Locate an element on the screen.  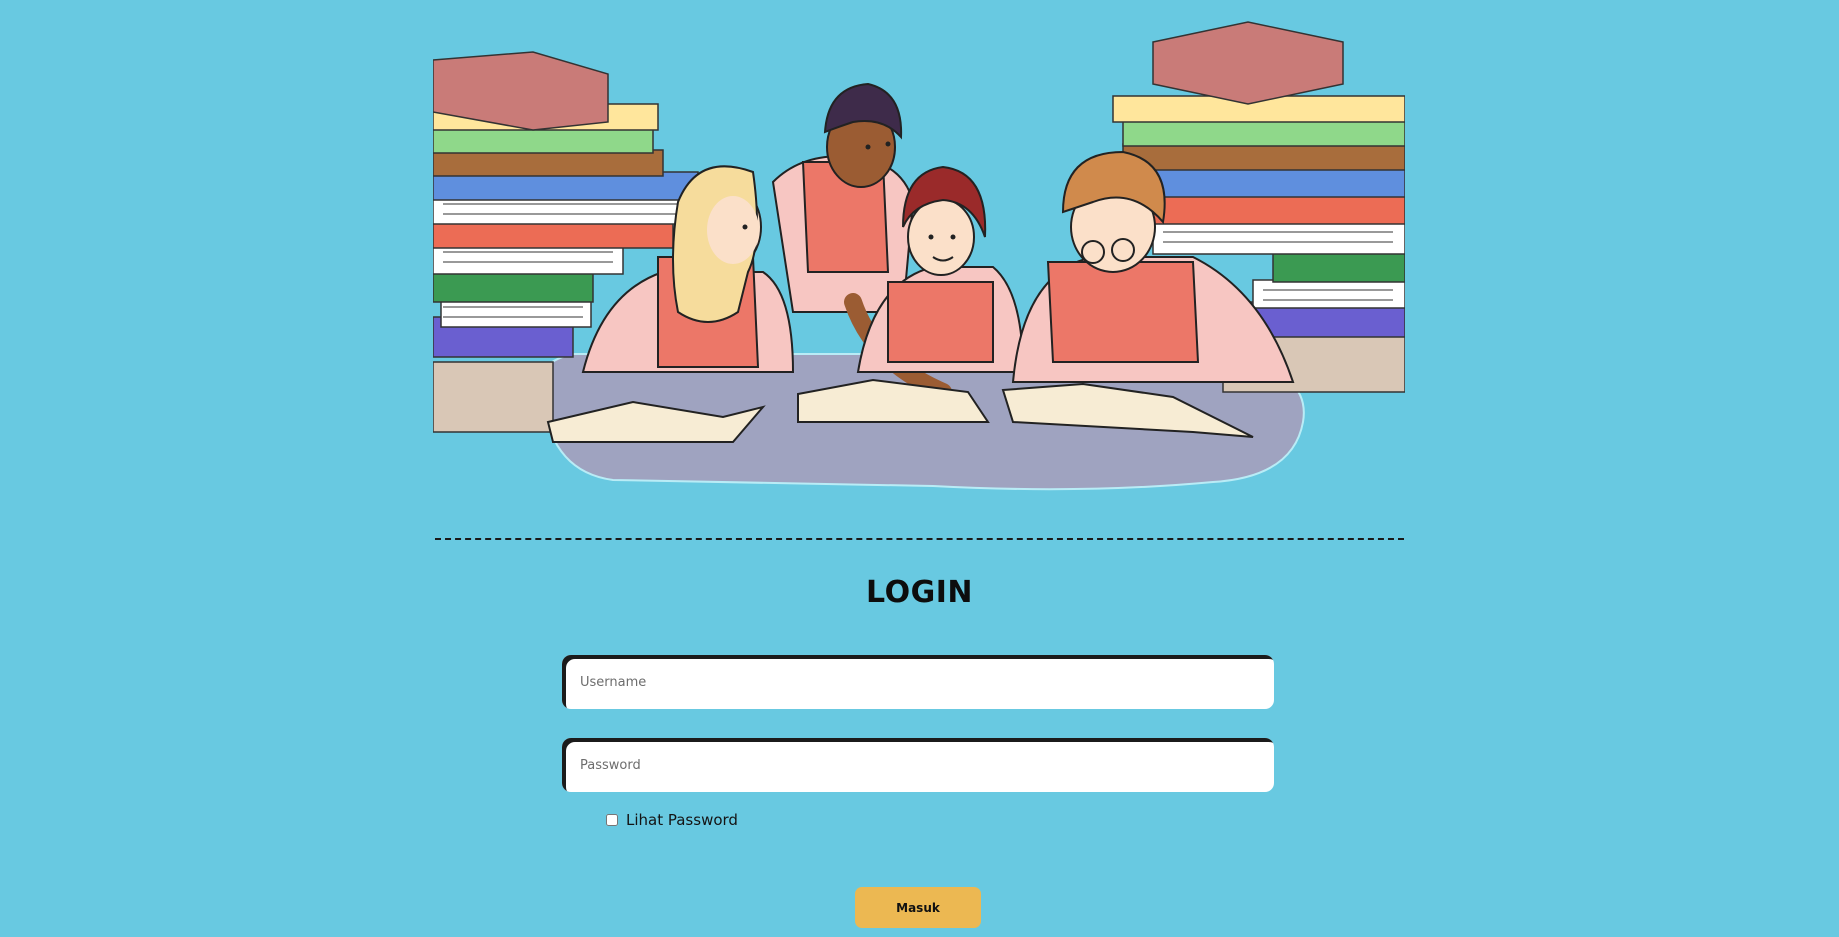
password-field is located at coordinates (918, 765).